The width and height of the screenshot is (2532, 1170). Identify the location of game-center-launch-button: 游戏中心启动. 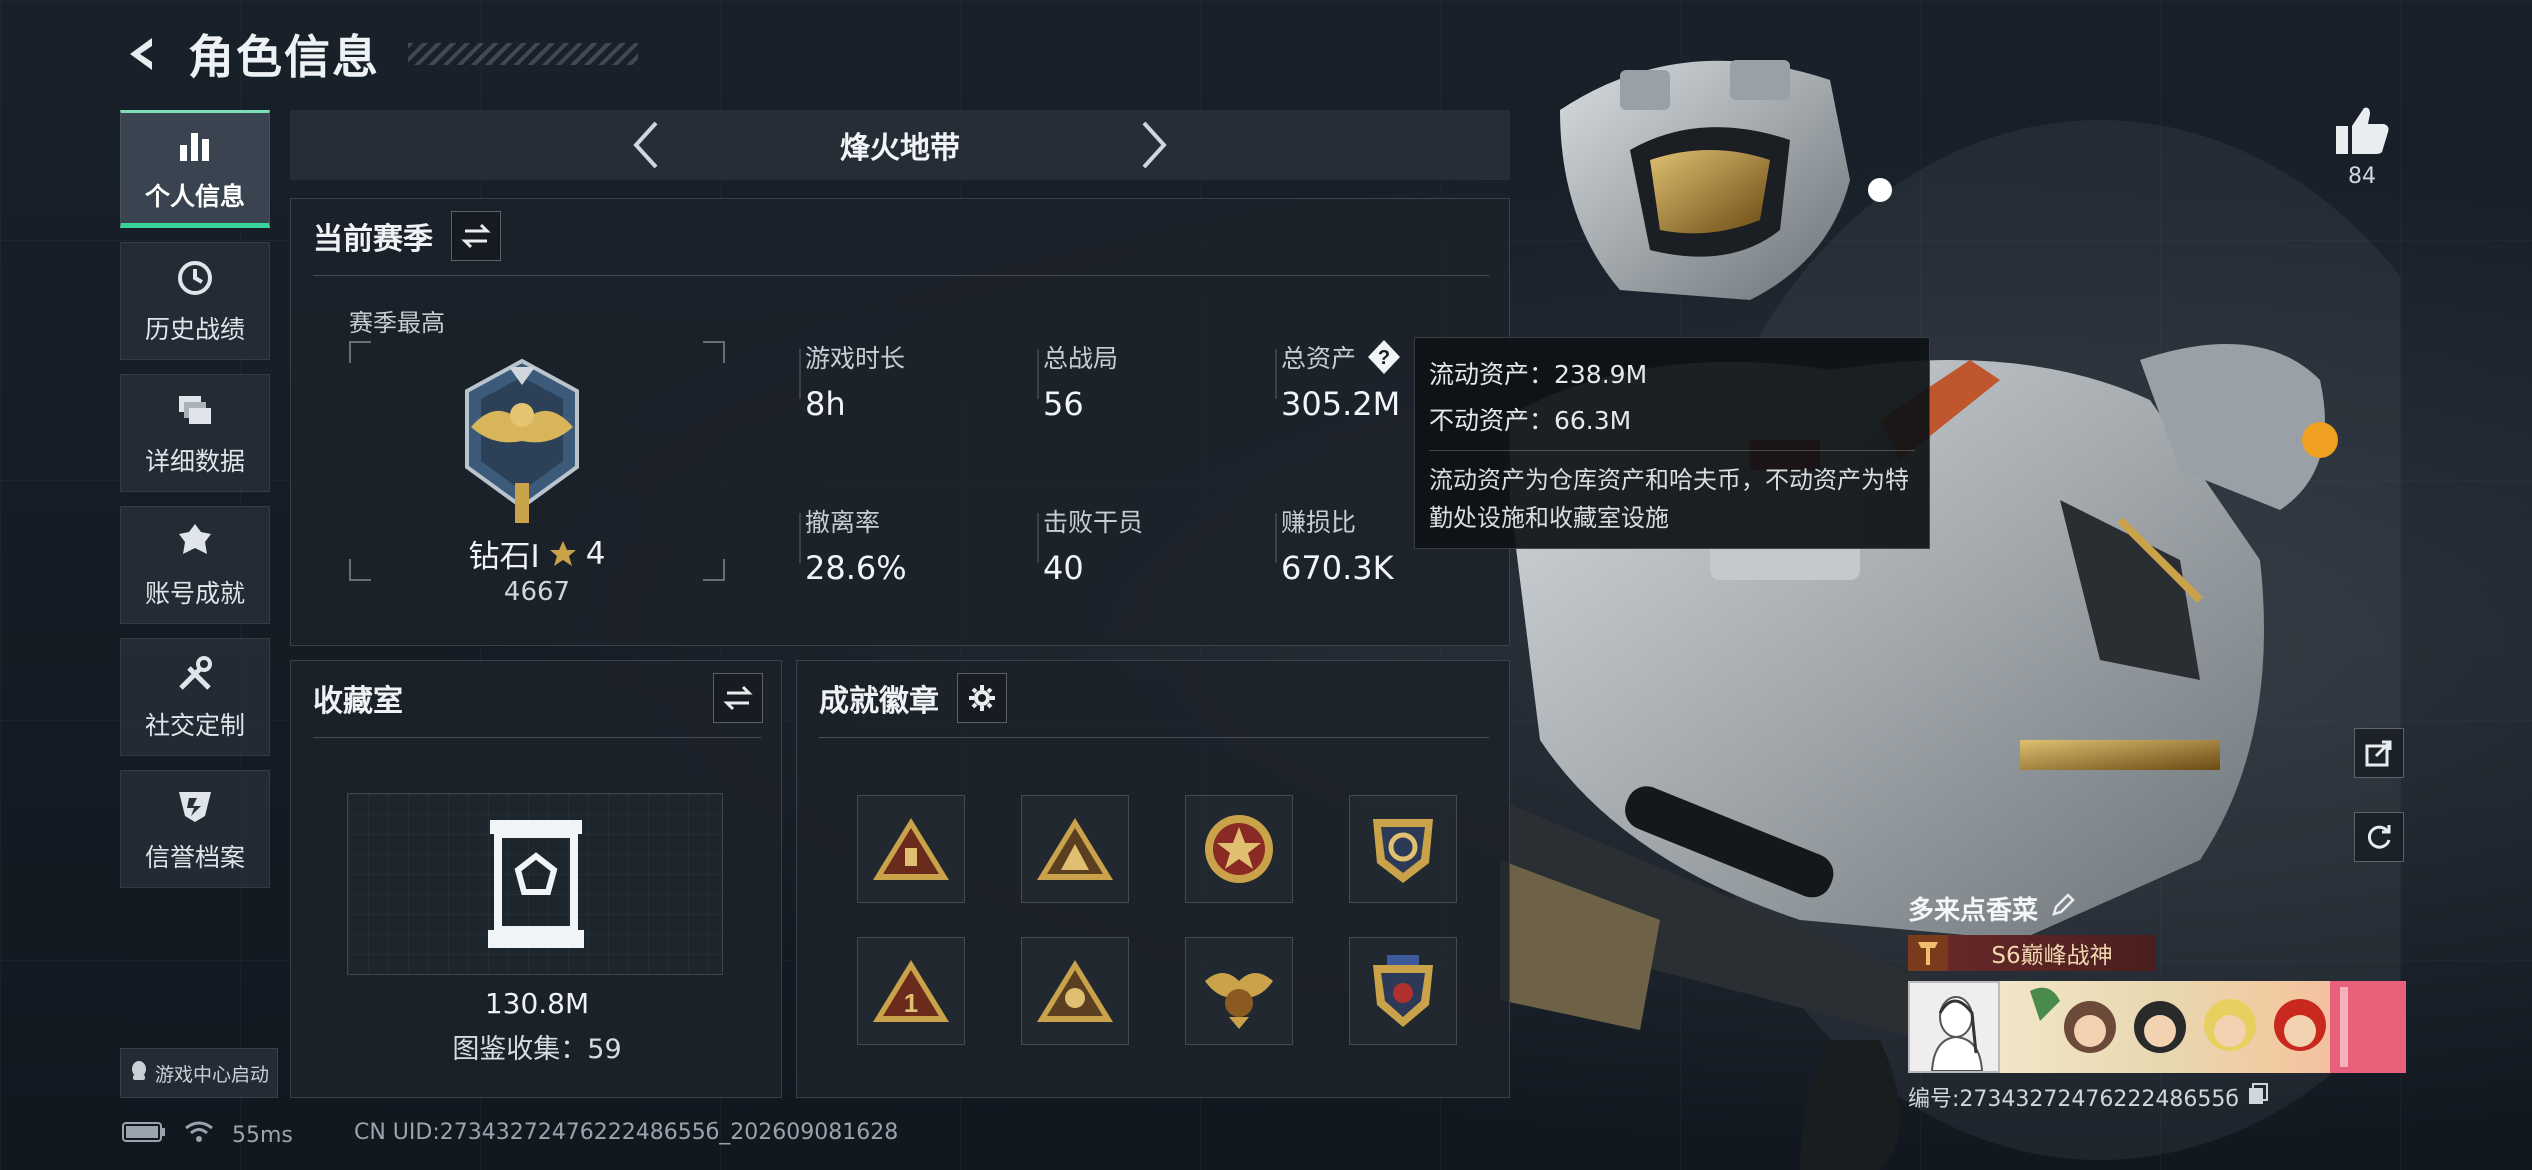
(199, 1073).